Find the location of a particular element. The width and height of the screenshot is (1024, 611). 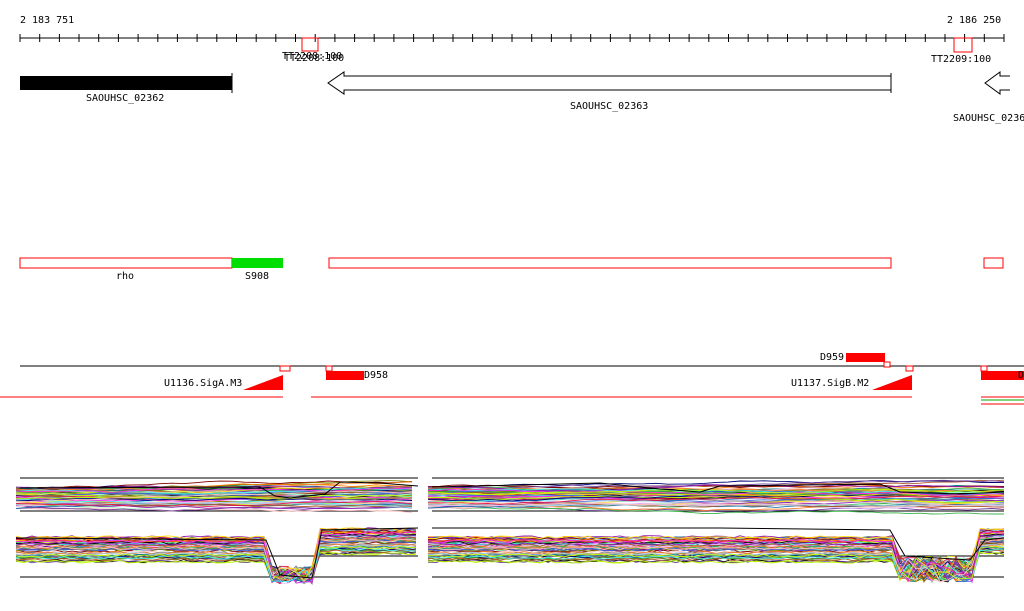

ruler-end-label: 2 186 250 is located at coordinates (974, 20).